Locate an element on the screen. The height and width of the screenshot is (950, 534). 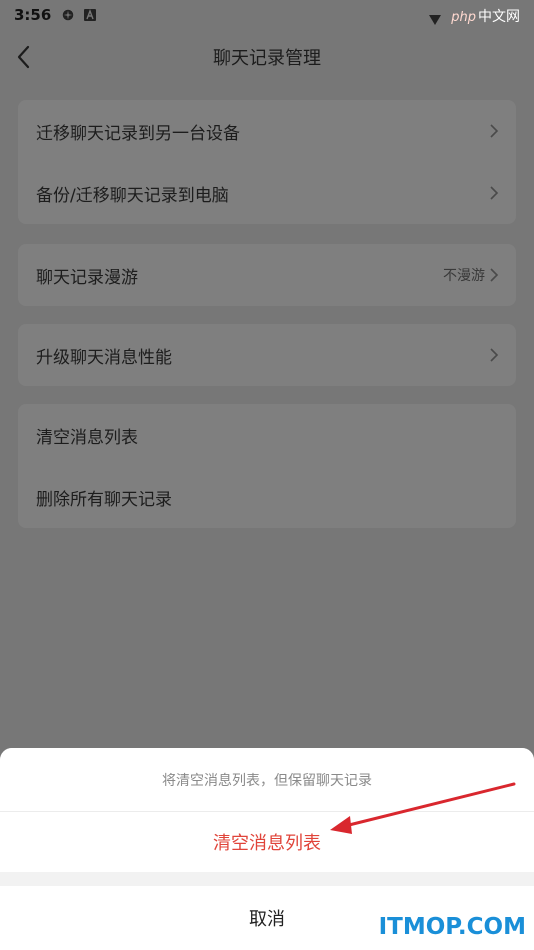
settings-group-migration: 迁移聊天记录到另一台设备 备份/迁移聊天记录到电脑 is located at coordinates (267, 162).